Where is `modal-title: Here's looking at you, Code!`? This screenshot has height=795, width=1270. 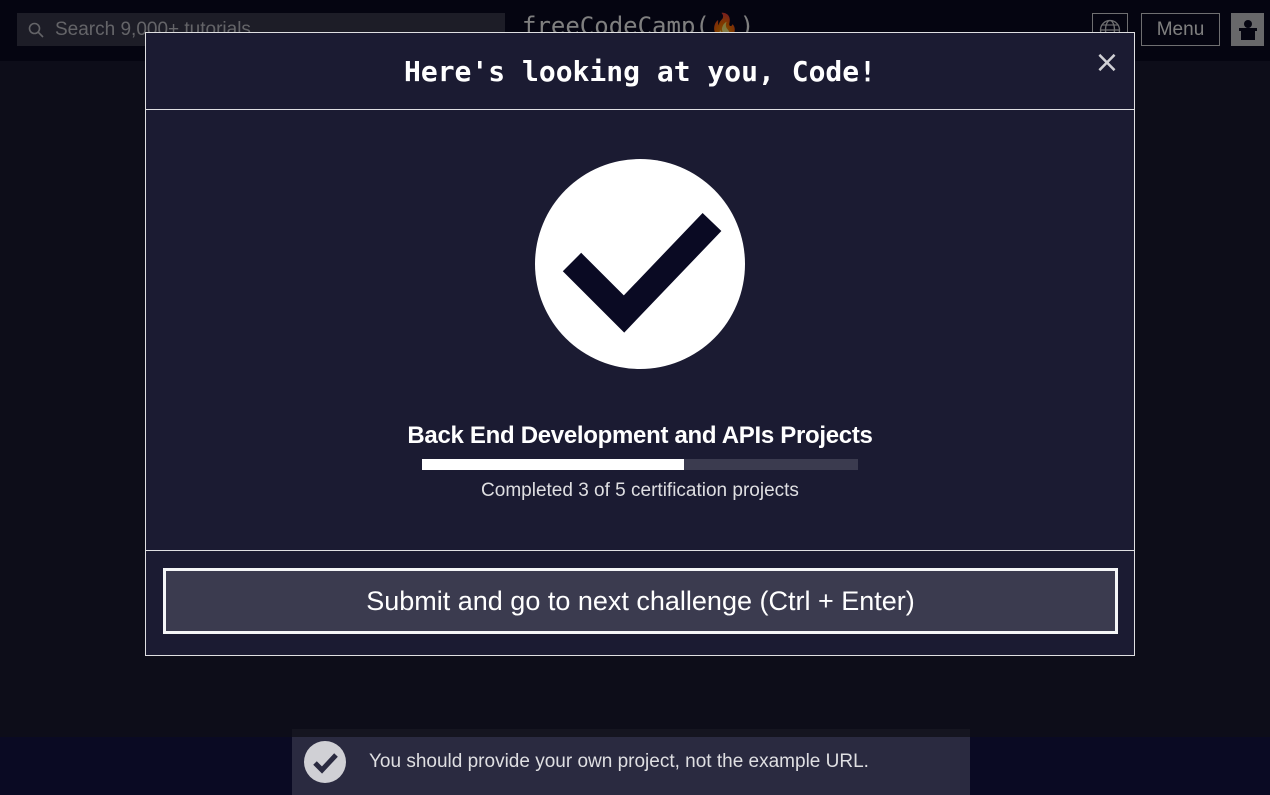 modal-title: Here's looking at you, Code! is located at coordinates (639, 71).